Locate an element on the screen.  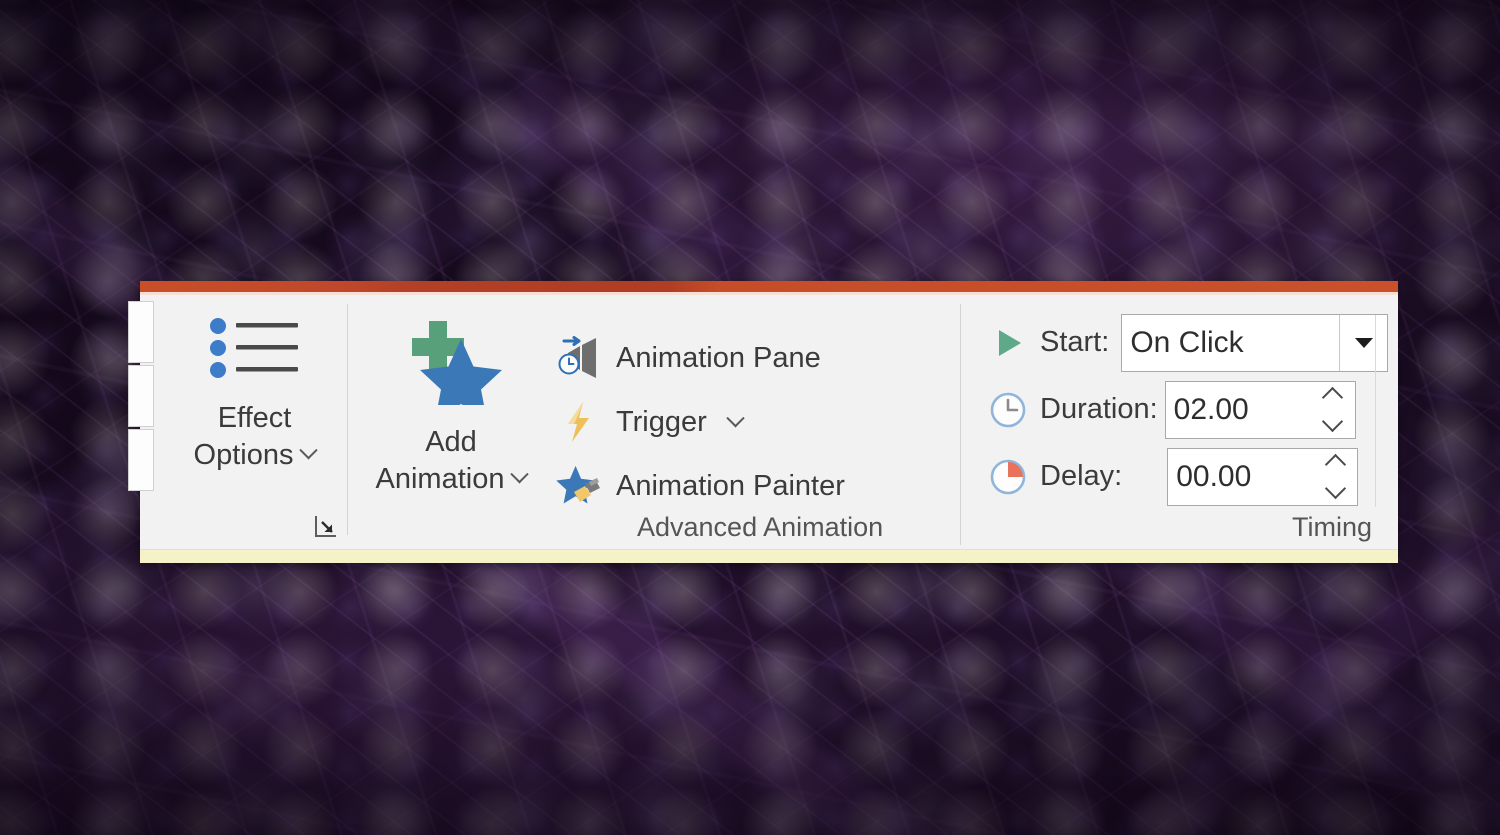
animation-painter-button: Animation Painter is located at coordinates (757, 486).